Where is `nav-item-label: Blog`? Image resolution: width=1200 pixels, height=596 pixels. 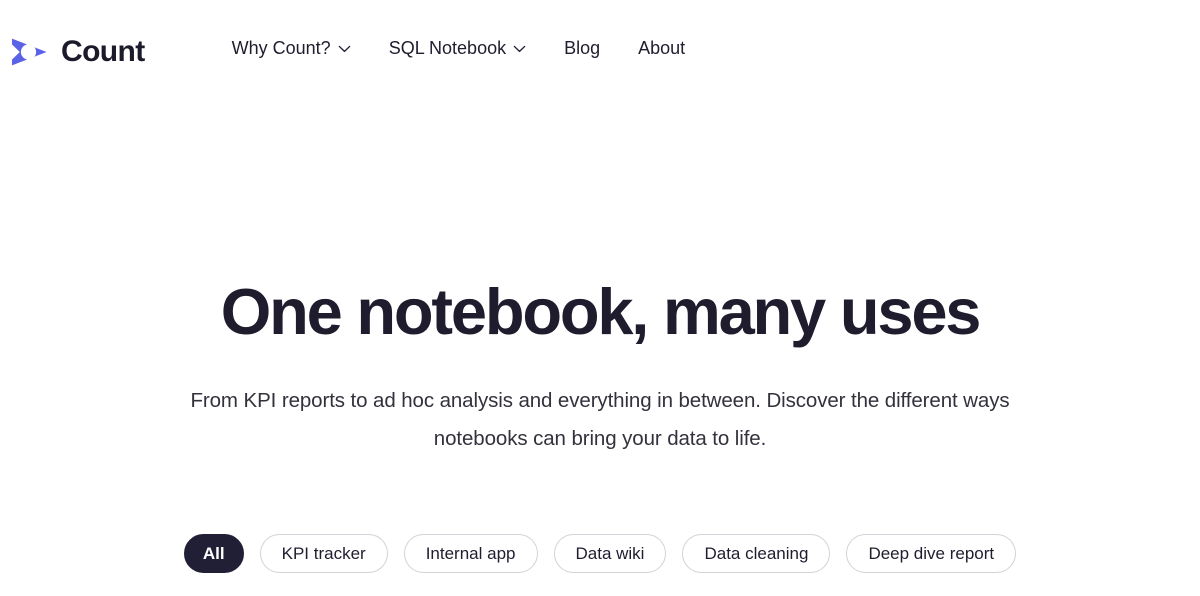
nav-item-label: Blog is located at coordinates (582, 48).